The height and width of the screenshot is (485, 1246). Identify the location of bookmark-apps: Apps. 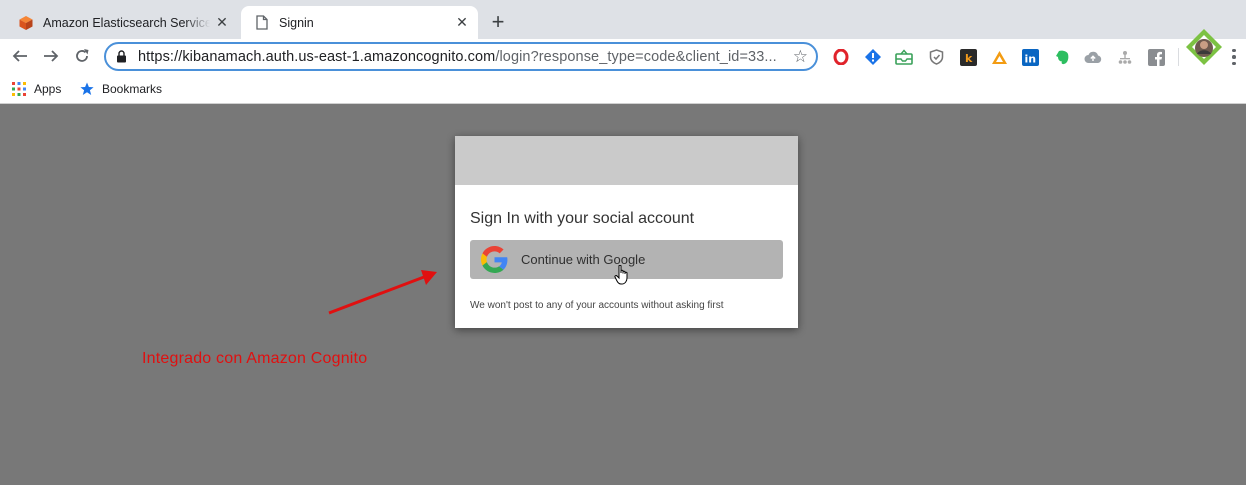
(36, 89).